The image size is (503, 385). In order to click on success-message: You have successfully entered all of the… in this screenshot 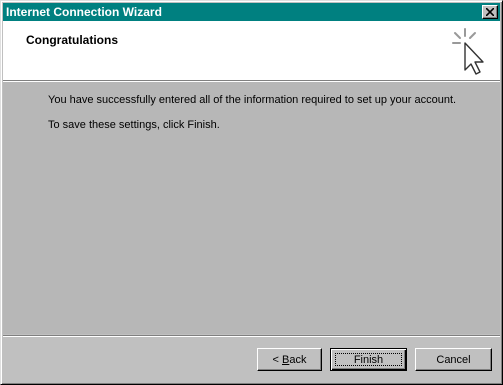, I will do `click(252, 100)`.